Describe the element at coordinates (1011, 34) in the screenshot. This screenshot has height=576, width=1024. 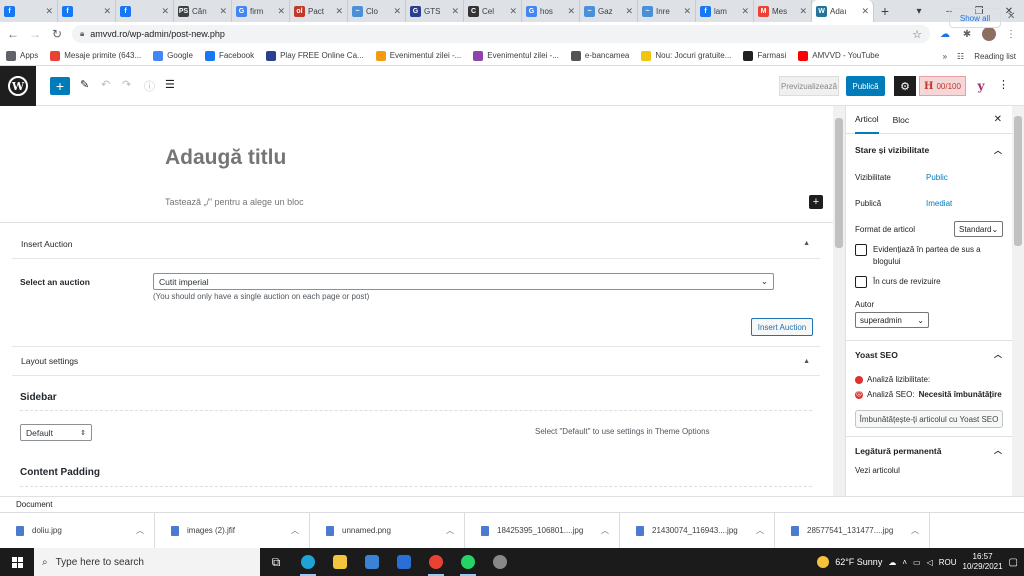
I see `browser-menu-icon: ⋮` at that location.